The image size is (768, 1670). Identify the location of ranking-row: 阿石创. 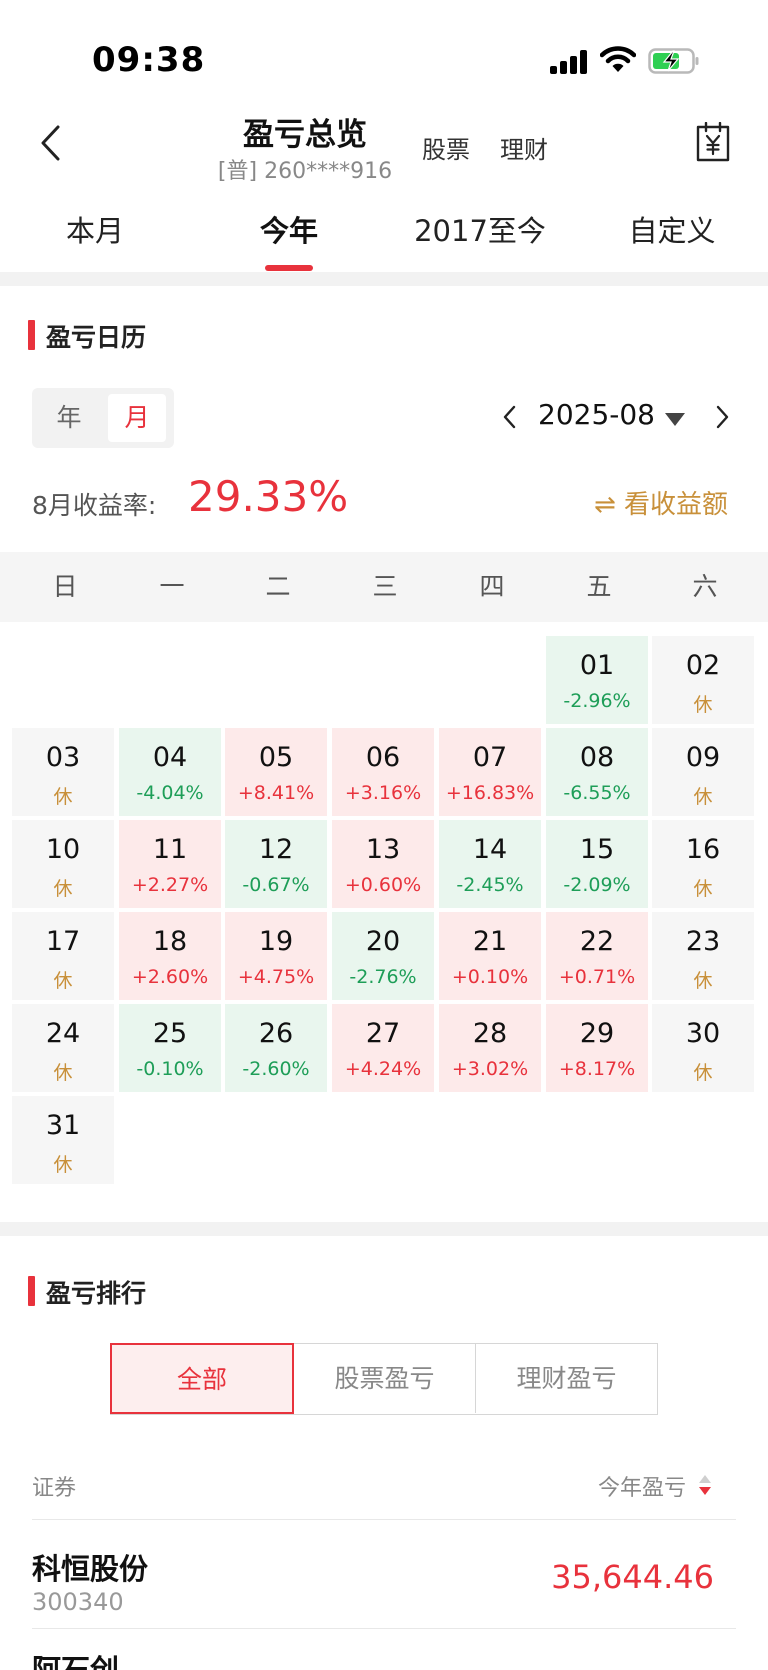
(384, 1649).